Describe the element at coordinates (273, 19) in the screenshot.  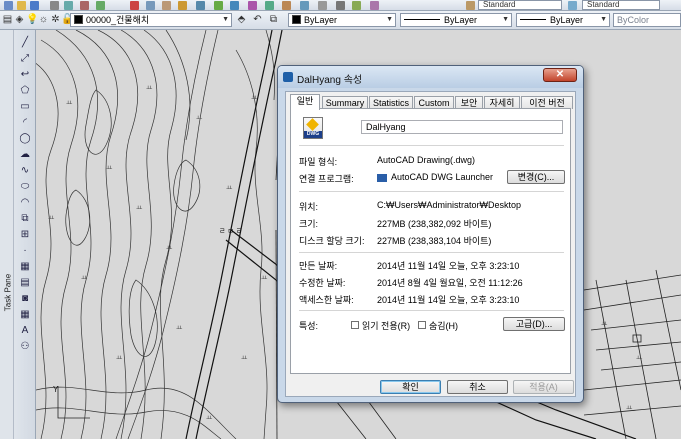
I see `layer-iso-icon: ⧉` at that location.